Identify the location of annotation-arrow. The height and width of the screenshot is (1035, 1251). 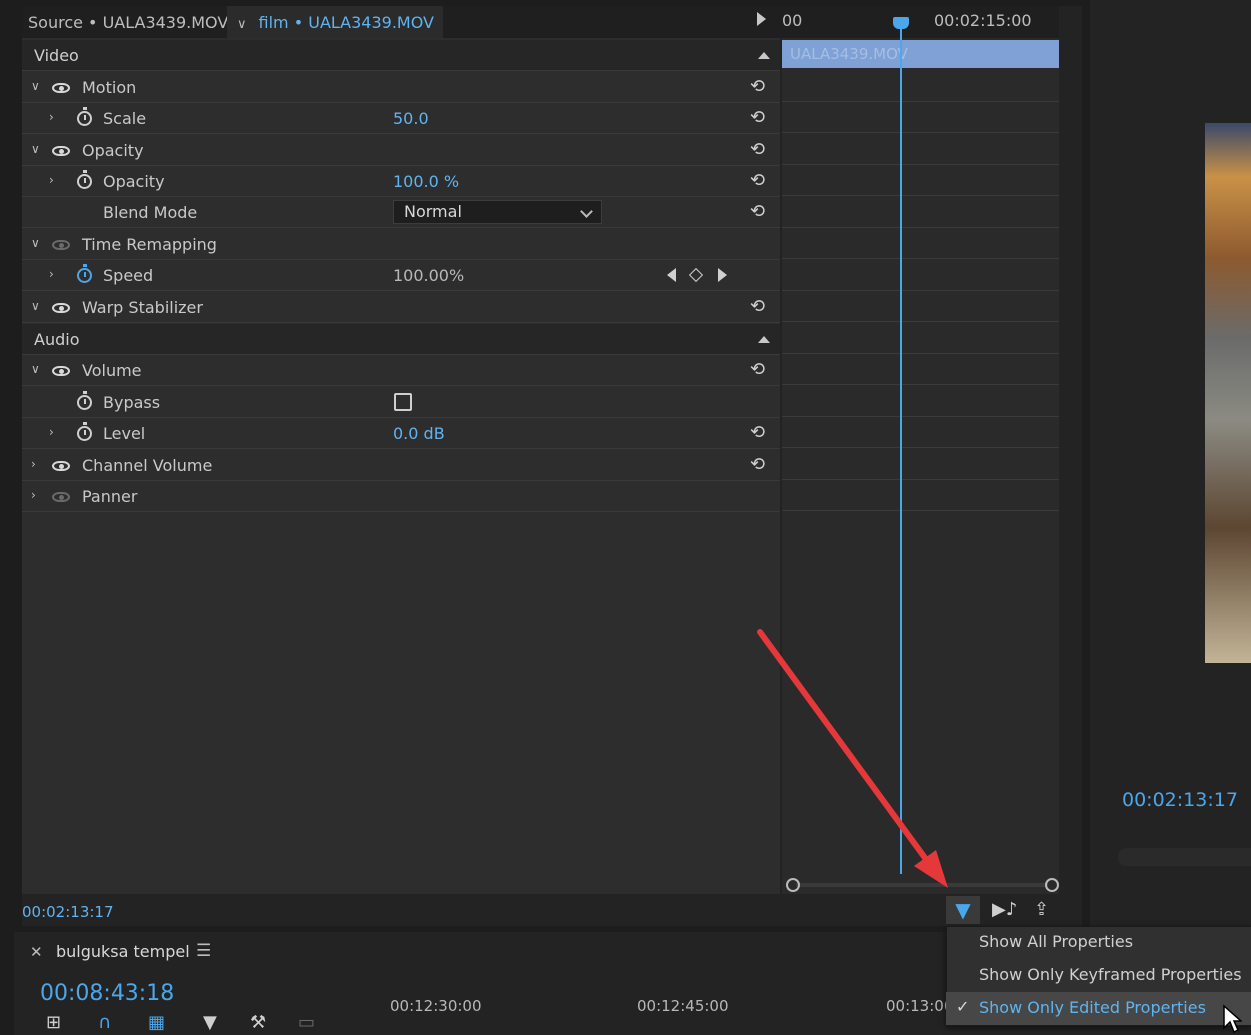
(852, 758).